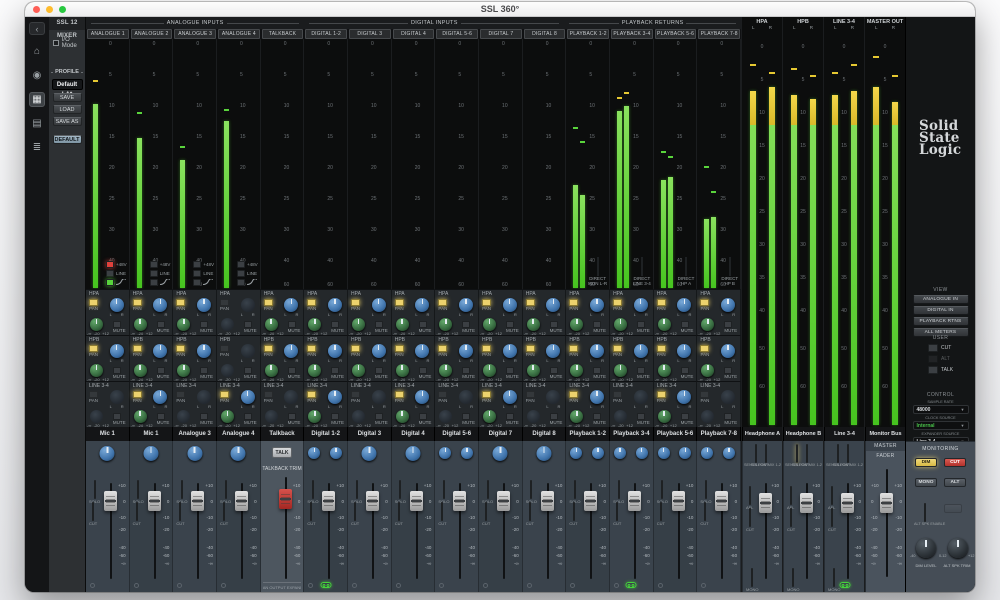 Image resolution: width=1000 pixels, height=600 pixels. Describe the element at coordinates (926, 462) in the screenshot. I see `dim-button: DIM` at that location.